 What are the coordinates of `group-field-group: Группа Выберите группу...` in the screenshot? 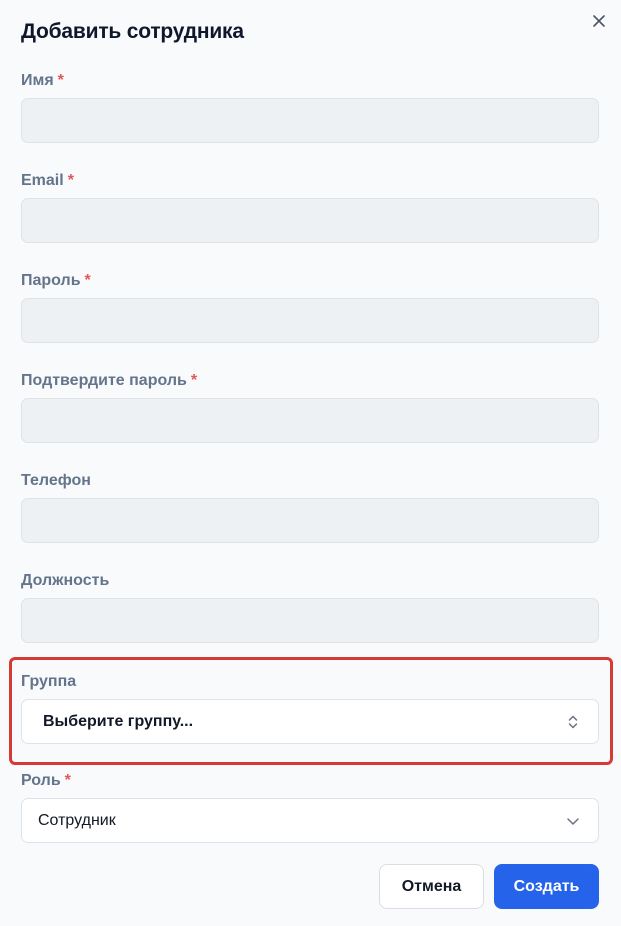 It's located at (310, 708).